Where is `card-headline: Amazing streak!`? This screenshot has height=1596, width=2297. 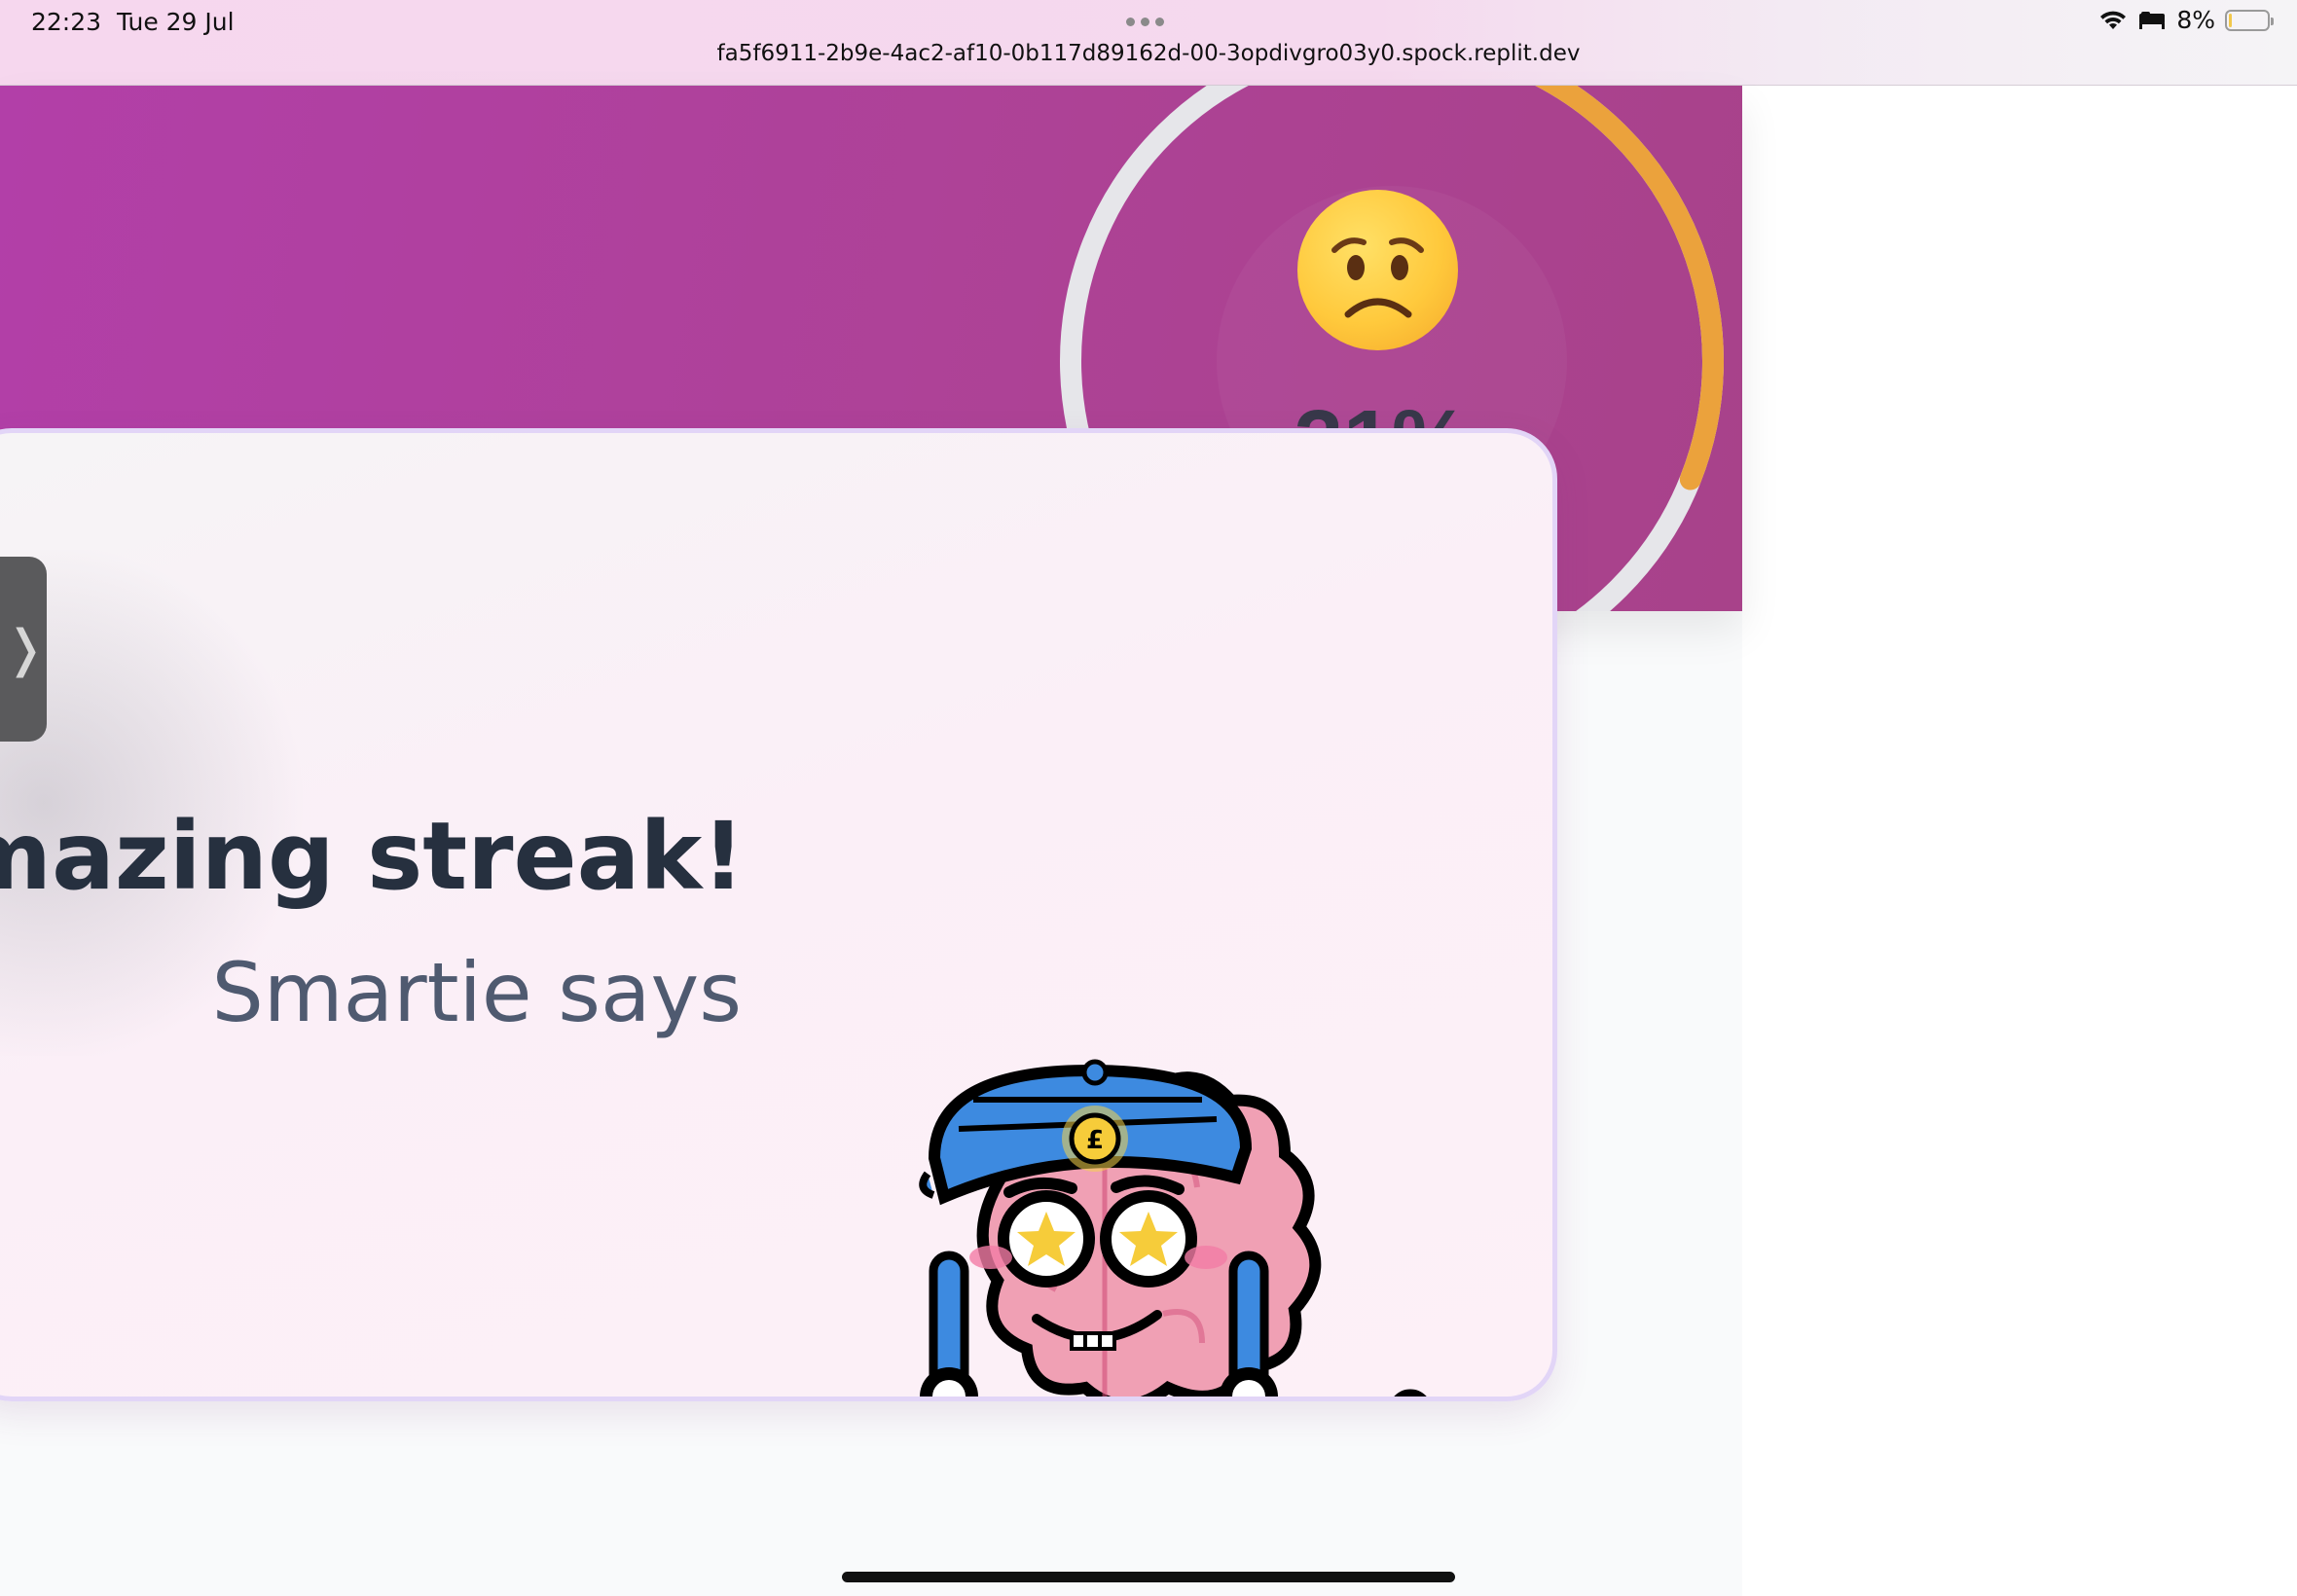 card-headline: Amazing streak! is located at coordinates (372, 856).